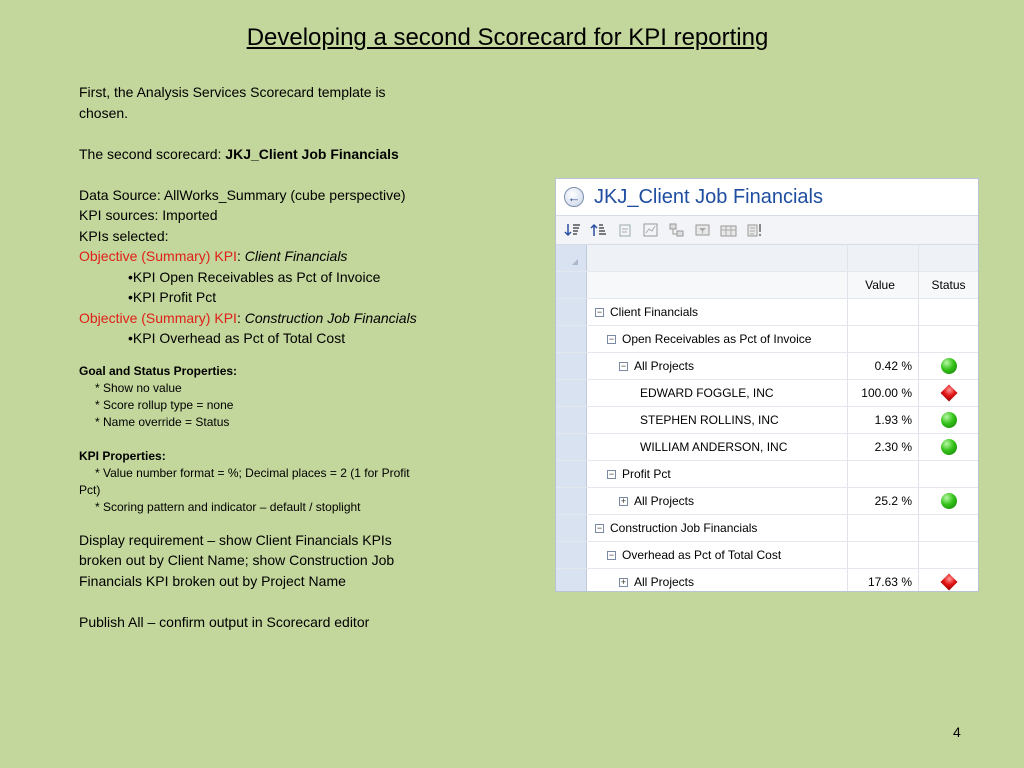  What do you see at coordinates (717, 474) in the screenshot?
I see `row-label-cell: − Profit Pct` at bounding box center [717, 474].